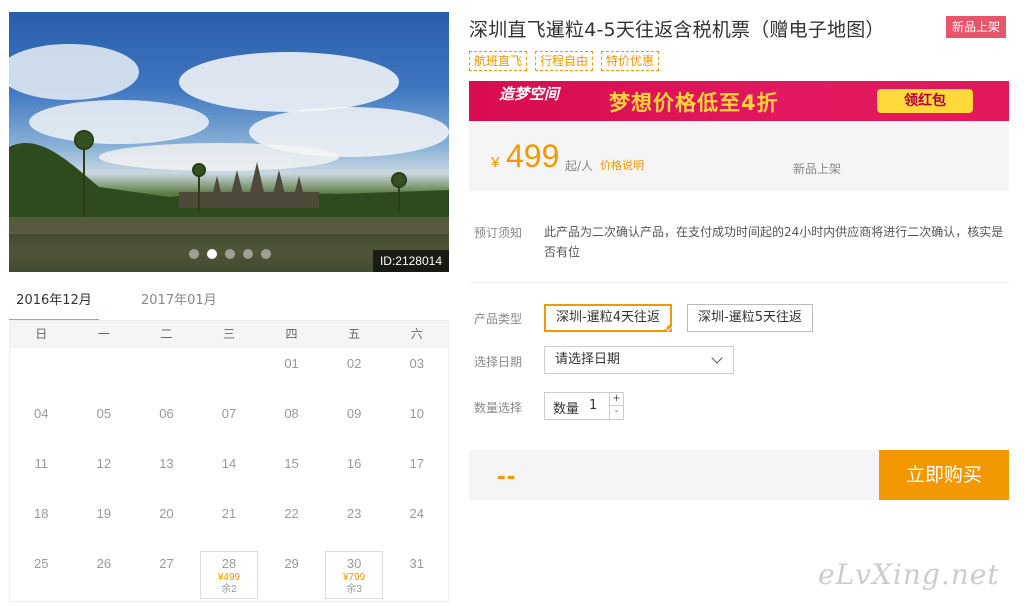  Describe the element at coordinates (416, 573) in the screenshot. I see `calendar-day: 31` at that location.